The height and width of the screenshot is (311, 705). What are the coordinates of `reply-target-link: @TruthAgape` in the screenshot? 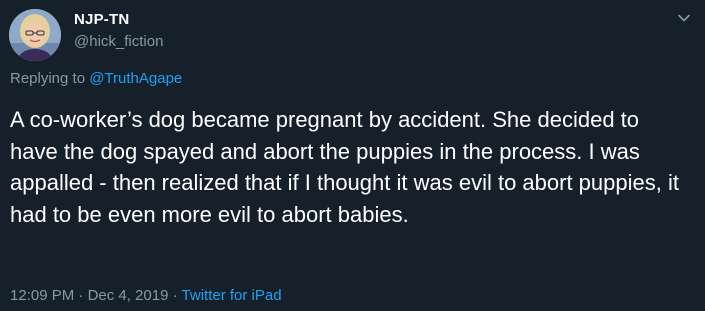 It's located at (135, 78).